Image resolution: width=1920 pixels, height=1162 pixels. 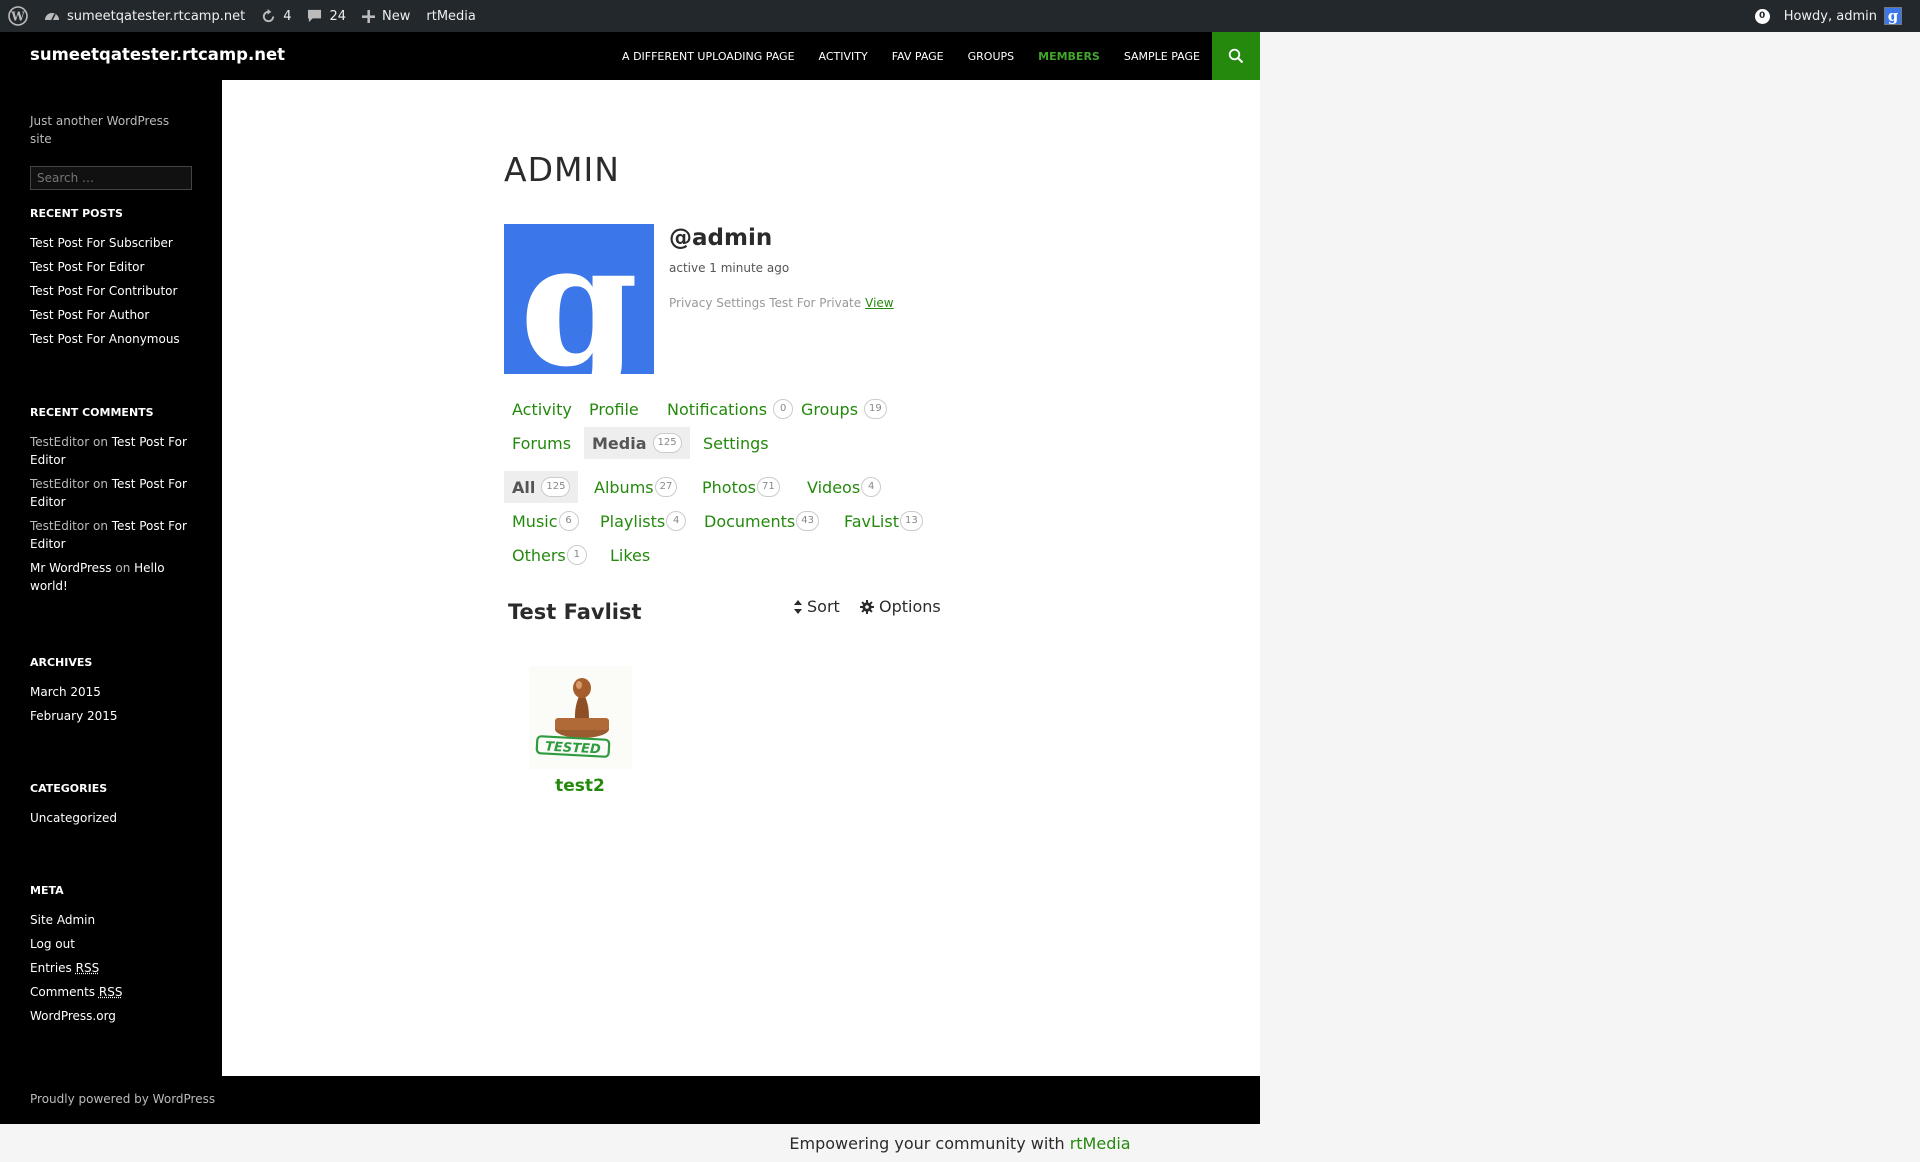 I want to click on tab-label: FavList, so click(x=871, y=521).